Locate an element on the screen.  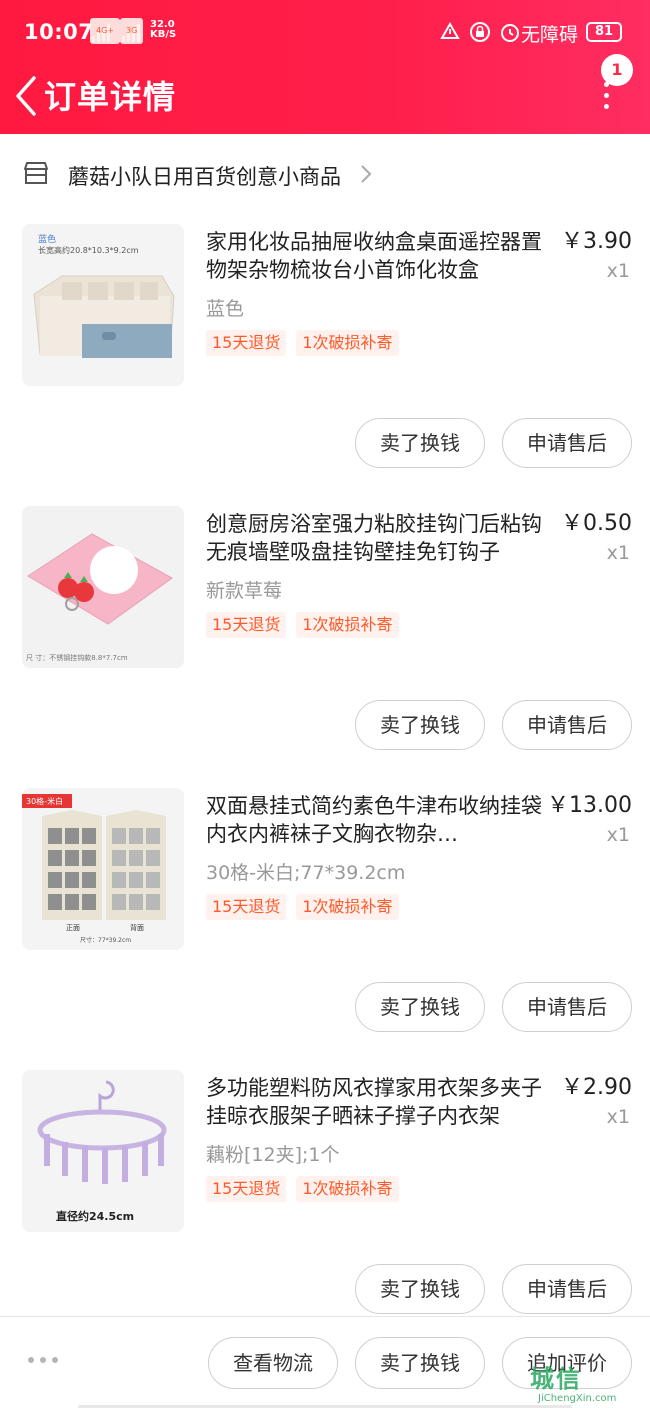
chevron-left-icon is located at coordinates (26, 96).